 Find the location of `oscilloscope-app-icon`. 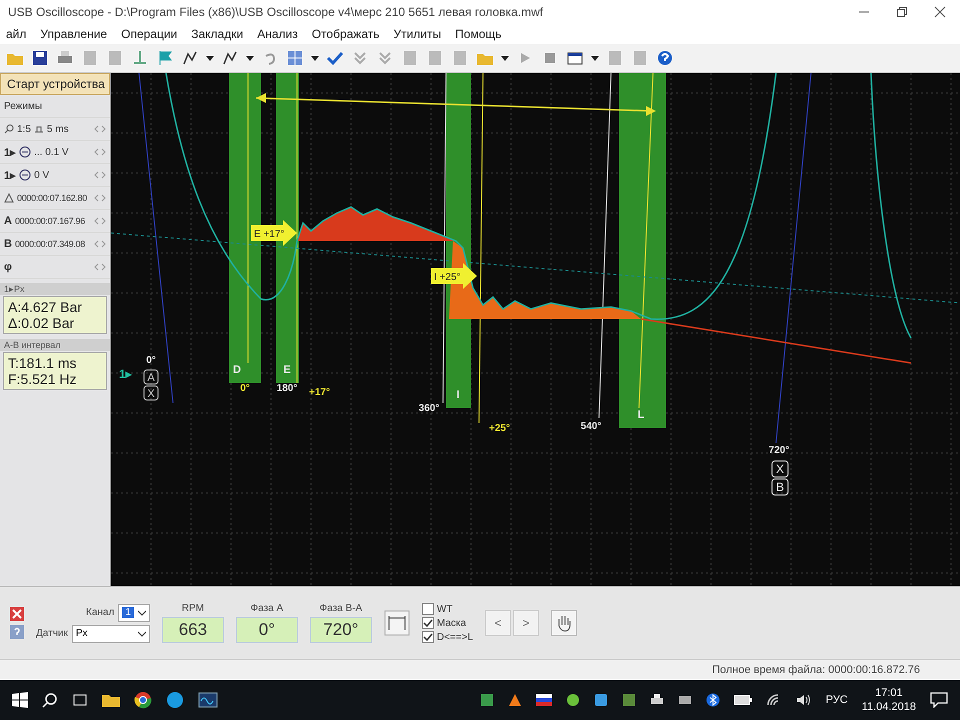

oscilloscope-app-icon is located at coordinates (208, 700).